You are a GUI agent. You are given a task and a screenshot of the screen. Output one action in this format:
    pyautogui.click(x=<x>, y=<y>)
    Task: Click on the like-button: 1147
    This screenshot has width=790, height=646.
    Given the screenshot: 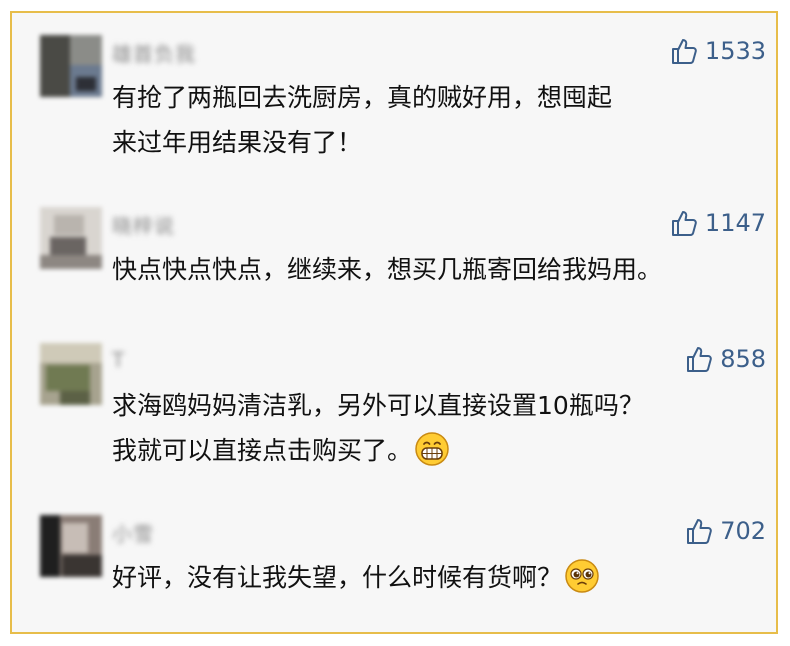 What is the action you would take?
    pyautogui.click(x=718, y=223)
    